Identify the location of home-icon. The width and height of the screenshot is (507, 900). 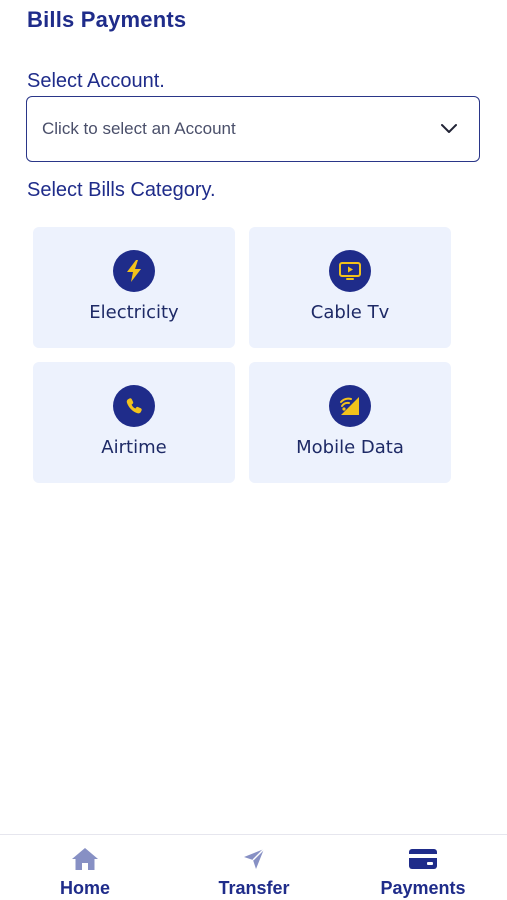
(85, 859).